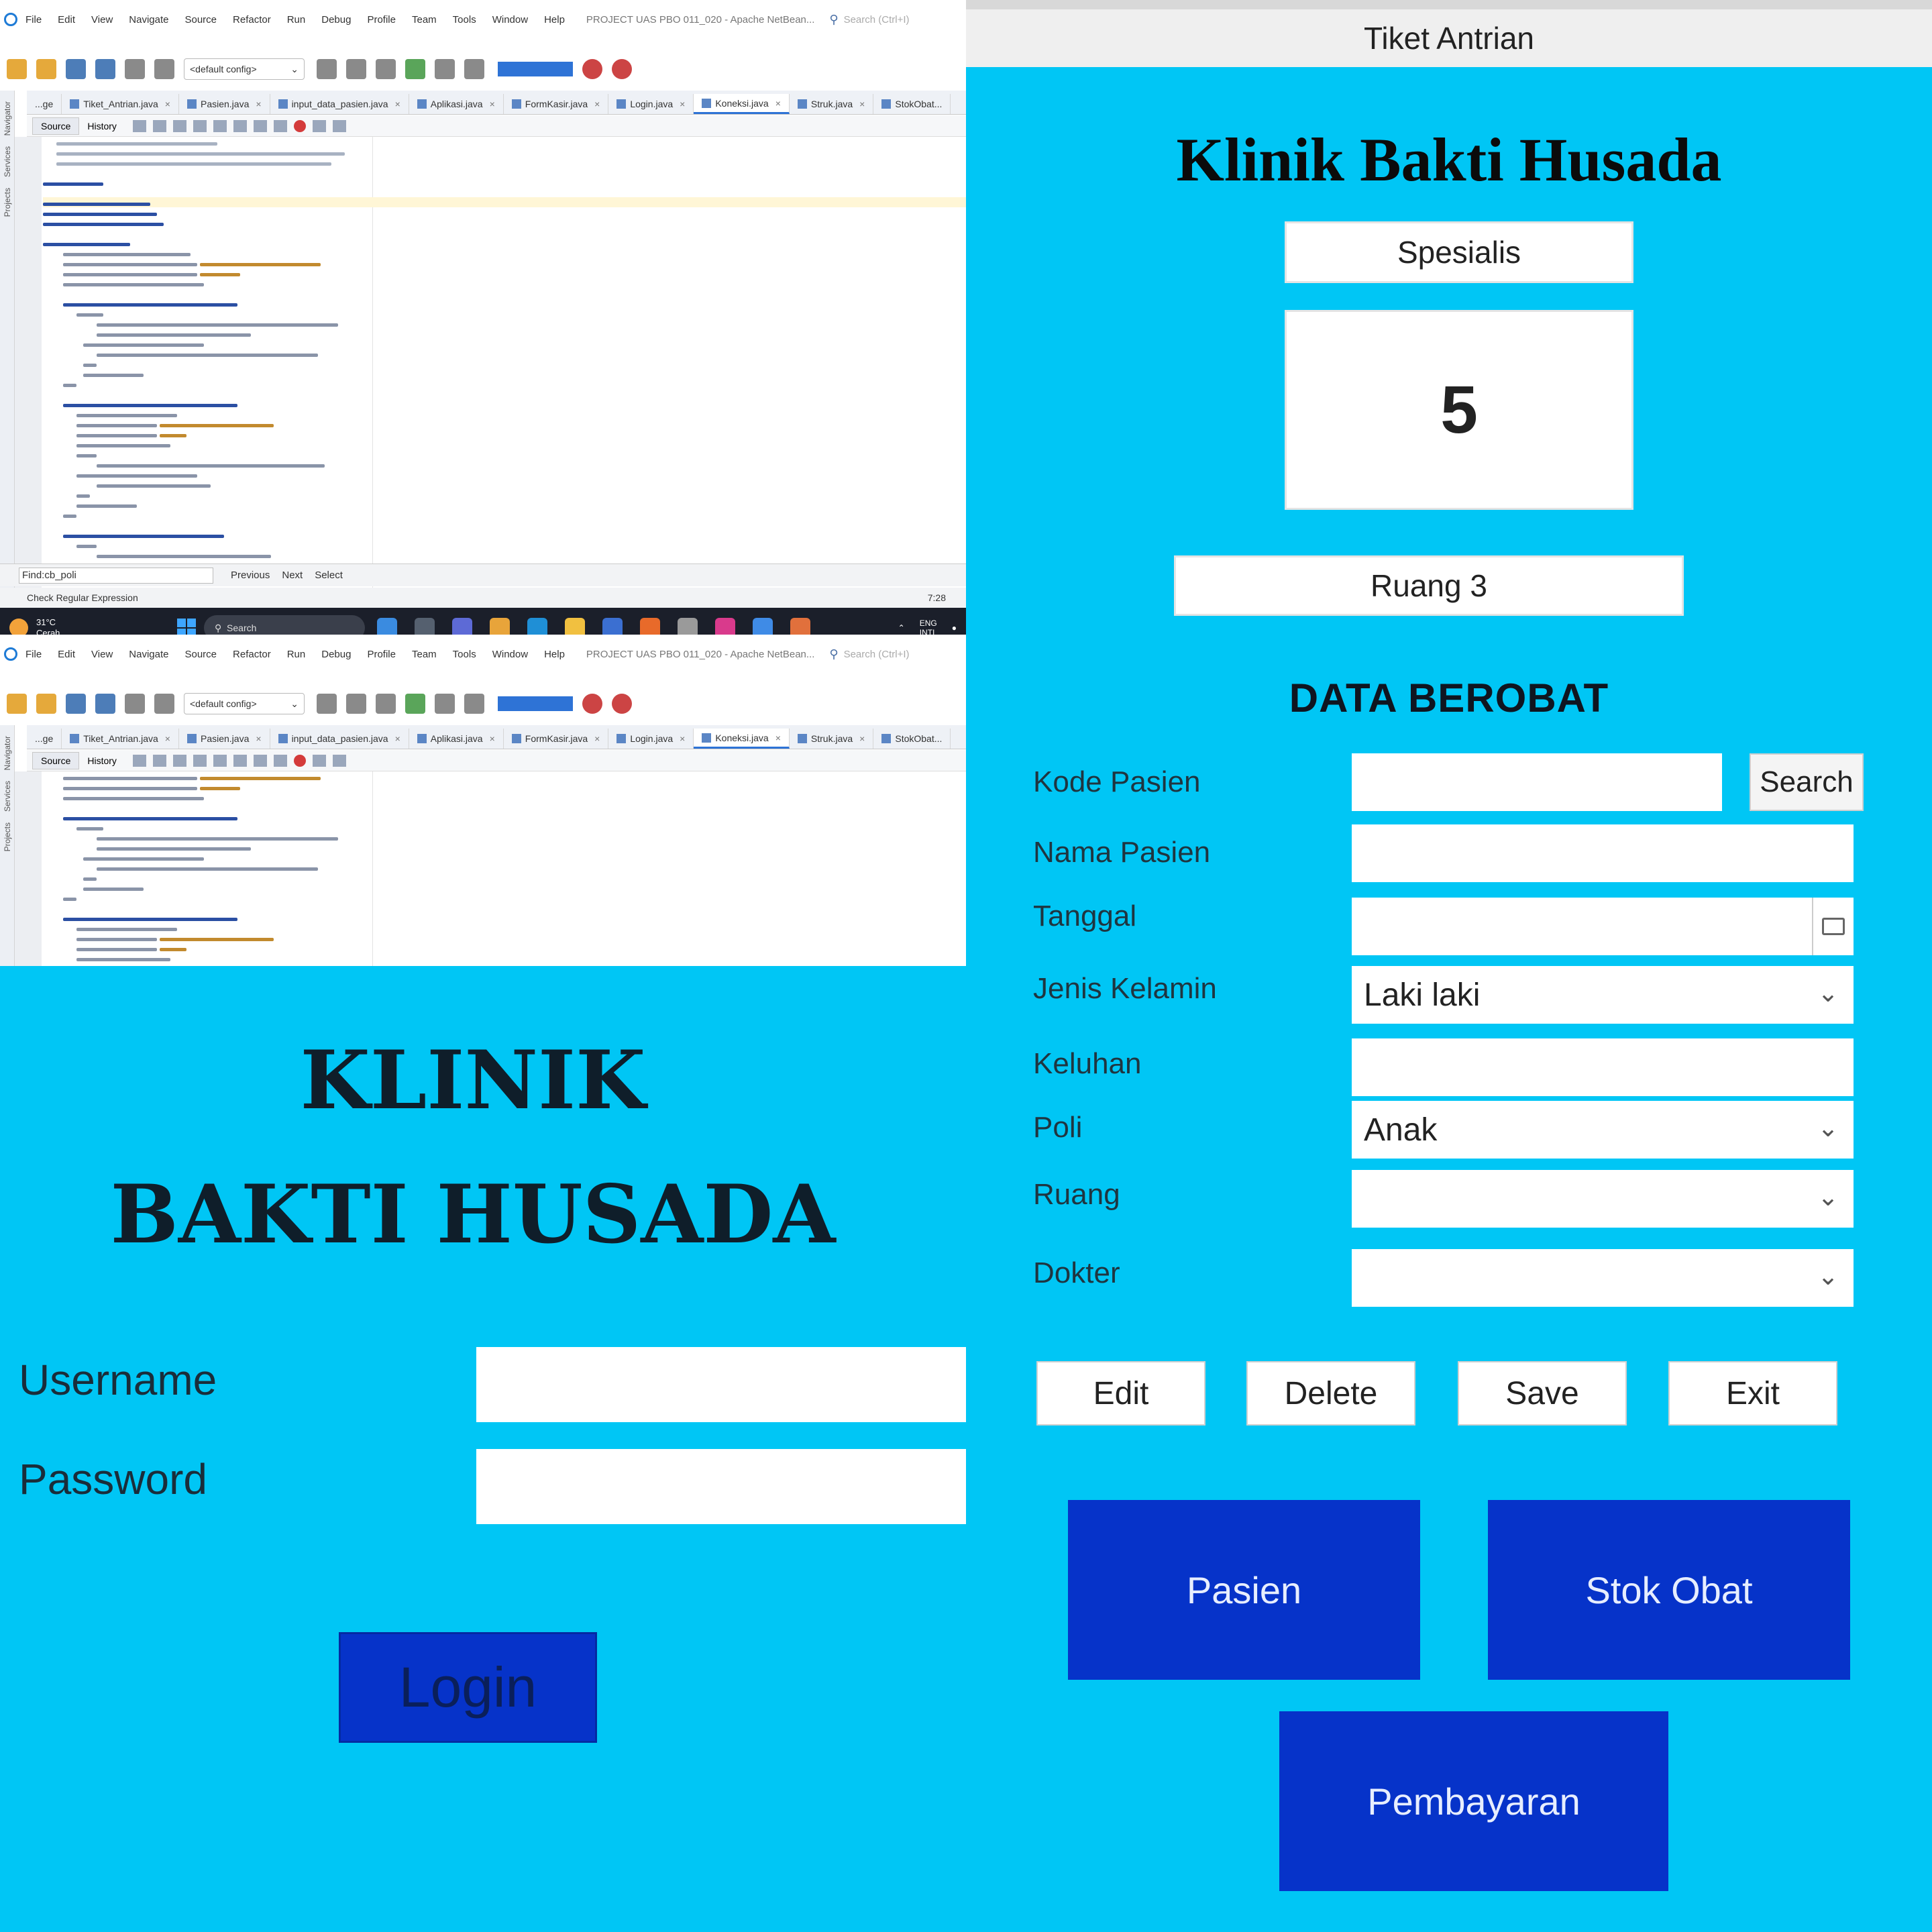 The height and width of the screenshot is (1932, 1932). I want to click on username-field, so click(721, 1384).